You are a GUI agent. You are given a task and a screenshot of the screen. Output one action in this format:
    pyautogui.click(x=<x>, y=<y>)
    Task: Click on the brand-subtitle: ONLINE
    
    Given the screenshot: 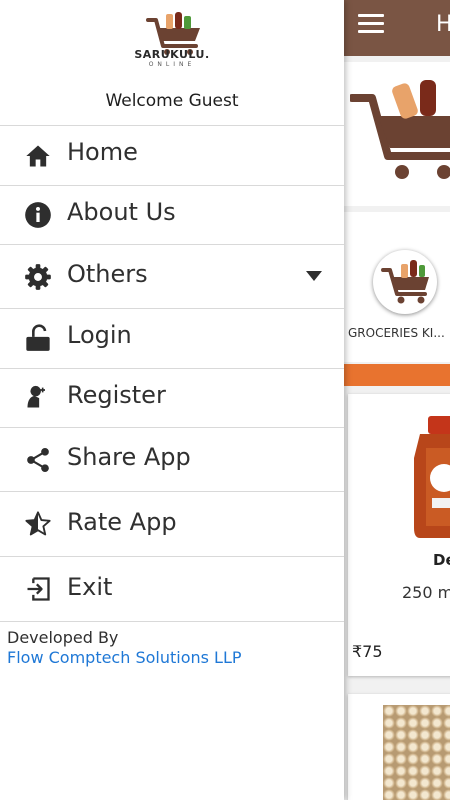 What is the action you would take?
    pyautogui.click(x=172, y=64)
    